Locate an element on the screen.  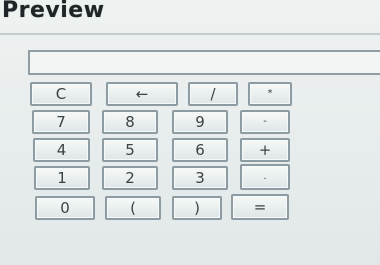
key-8: 8 is located at coordinates (130, 122).